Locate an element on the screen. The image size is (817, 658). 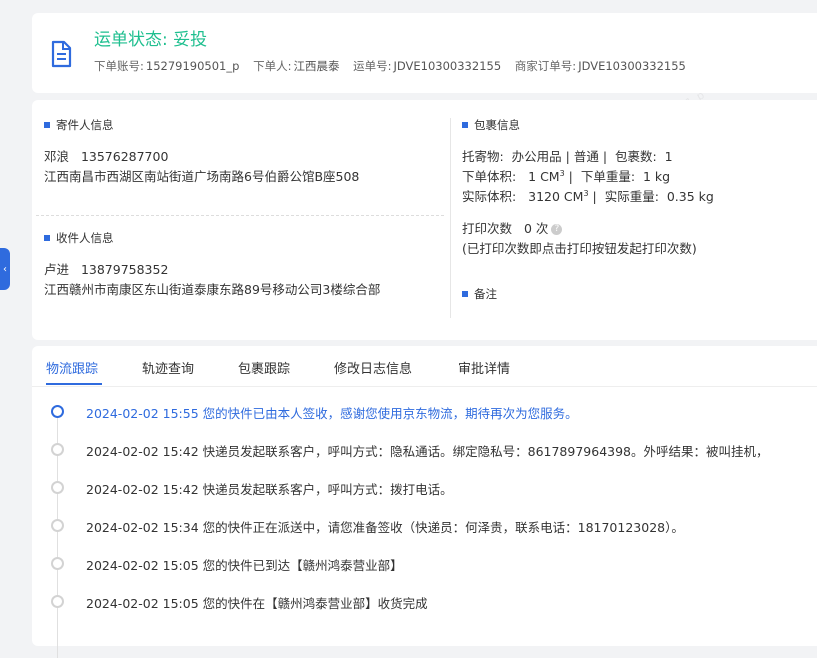
print-count-note: (已打印次数即点击打印按钮发起打印次数) is located at coordinates (579, 248).